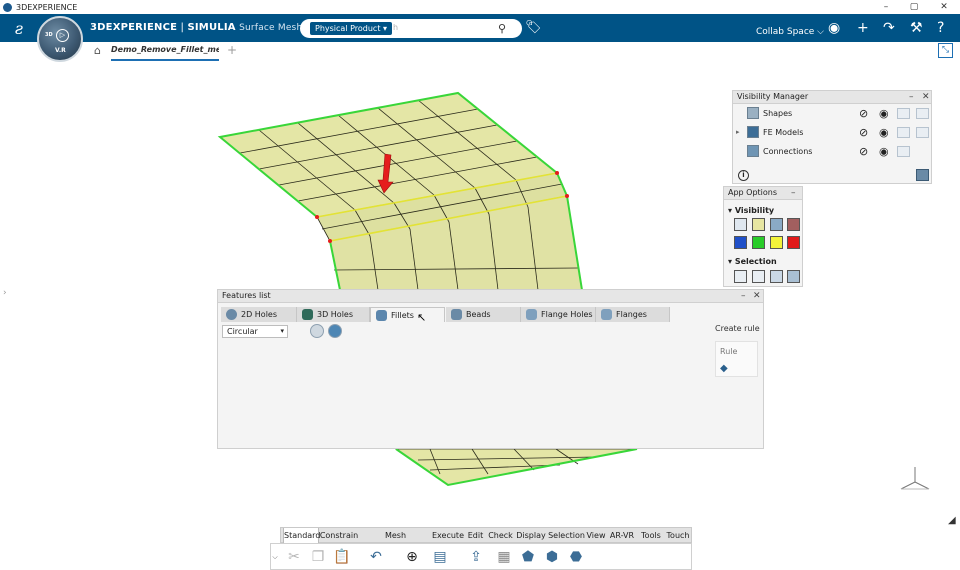  I want to click on shapes-icon, so click(753, 113).